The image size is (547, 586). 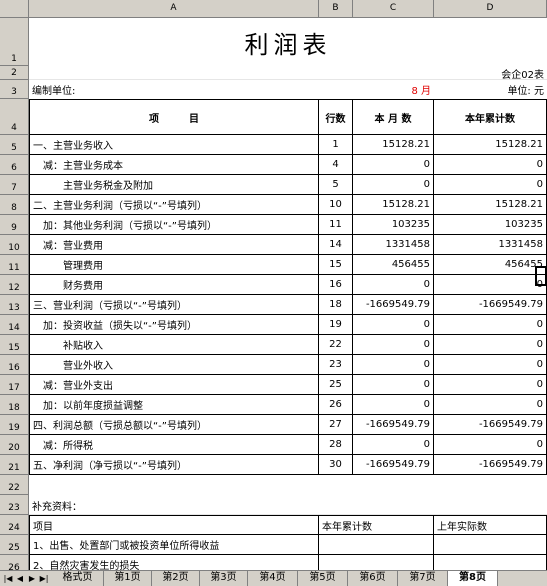 What do you see at coordinates (174, 465) in the screenshot?
I see `item-cell: 五、净利润（净亏损以“-”号填列）` at bounding box center [174, 465].